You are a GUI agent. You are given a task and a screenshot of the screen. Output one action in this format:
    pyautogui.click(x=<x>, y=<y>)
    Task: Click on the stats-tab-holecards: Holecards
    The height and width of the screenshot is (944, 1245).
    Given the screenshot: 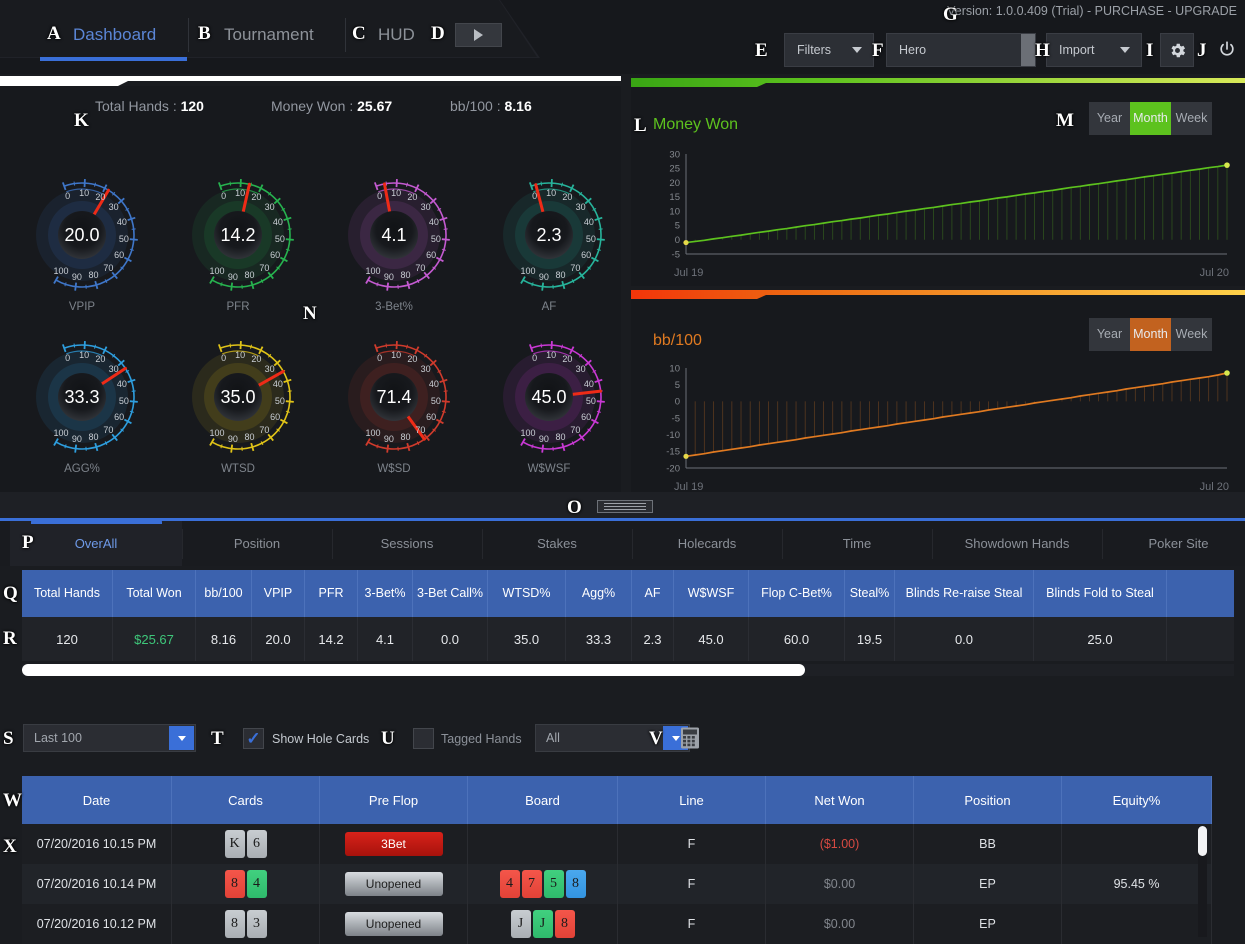 What is the action you would take?
    pyautogui.click(x=707, y=543)
    